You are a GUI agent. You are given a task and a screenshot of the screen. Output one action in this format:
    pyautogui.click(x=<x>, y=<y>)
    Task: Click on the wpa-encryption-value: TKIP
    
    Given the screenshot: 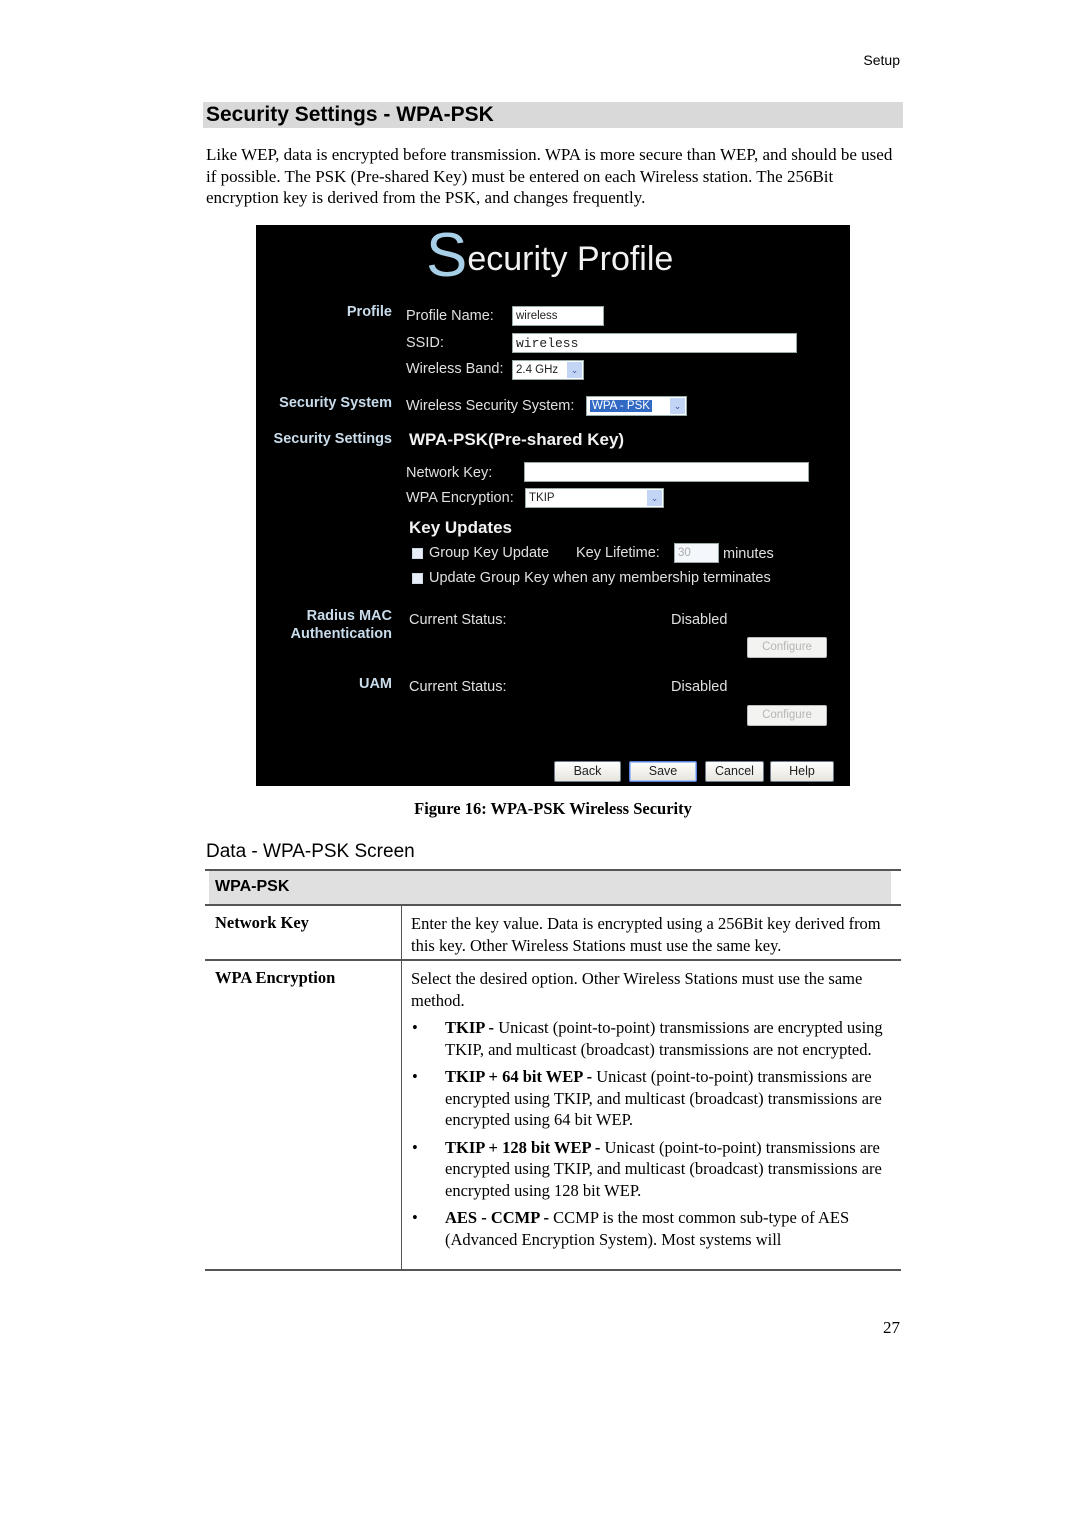 What is the action you would take?
    pyautogui.click(x=542, y=498)
    